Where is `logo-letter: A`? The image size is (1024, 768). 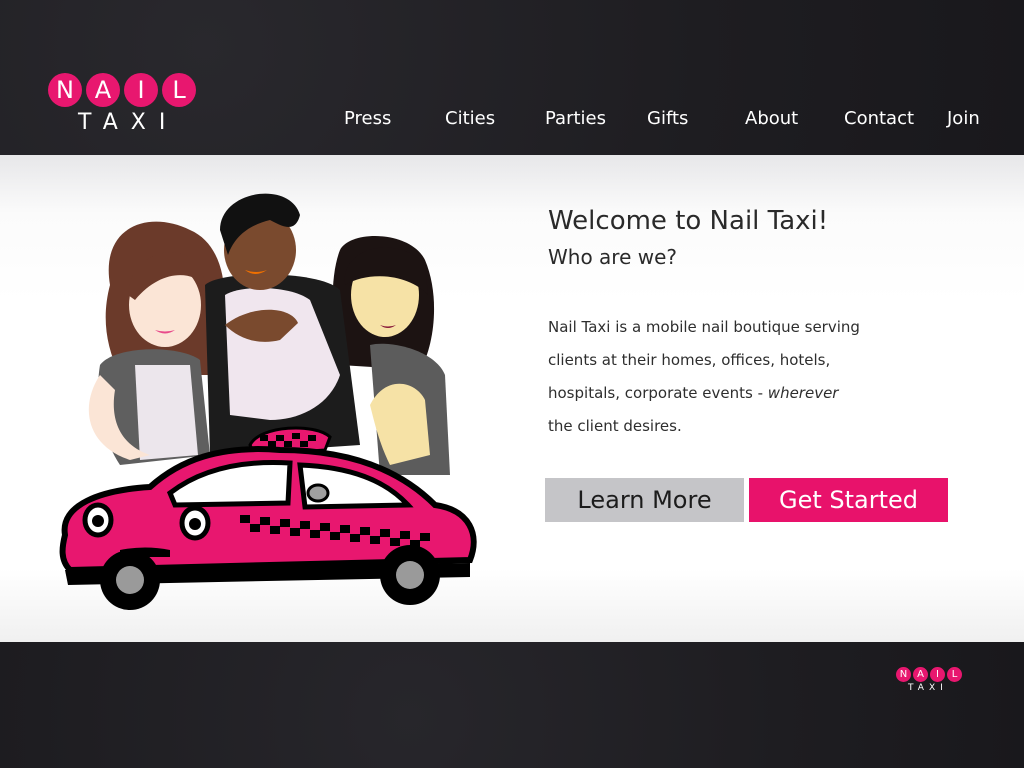 logo-letter: A is located at coordinates (103, 90).